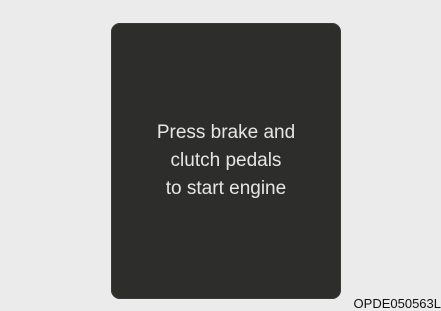 Image resolution: width=441 pixels, height=311 pixels. I want to click on figure-code-label: OPDE050563L, so click(397, 303).